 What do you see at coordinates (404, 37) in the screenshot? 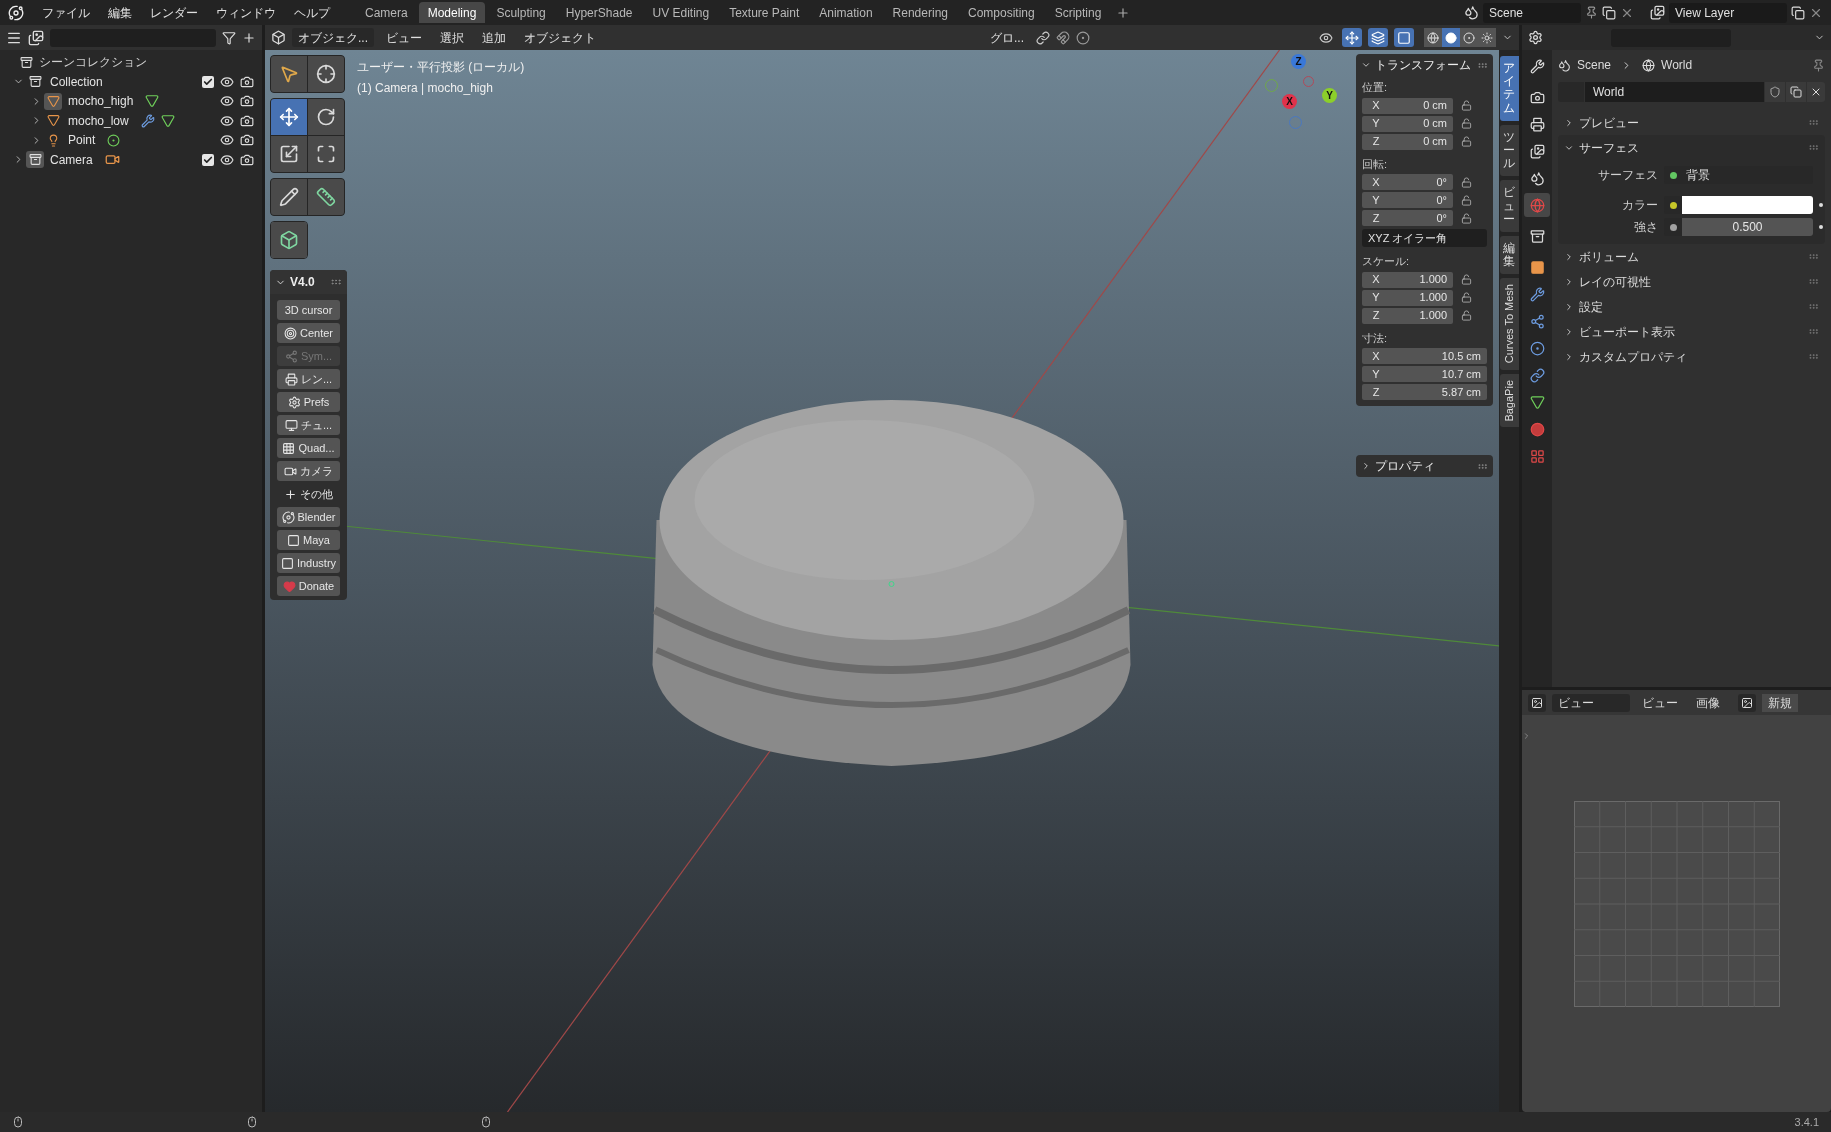
I see `menu-item: ビュー` at bounding box center [404, 37].